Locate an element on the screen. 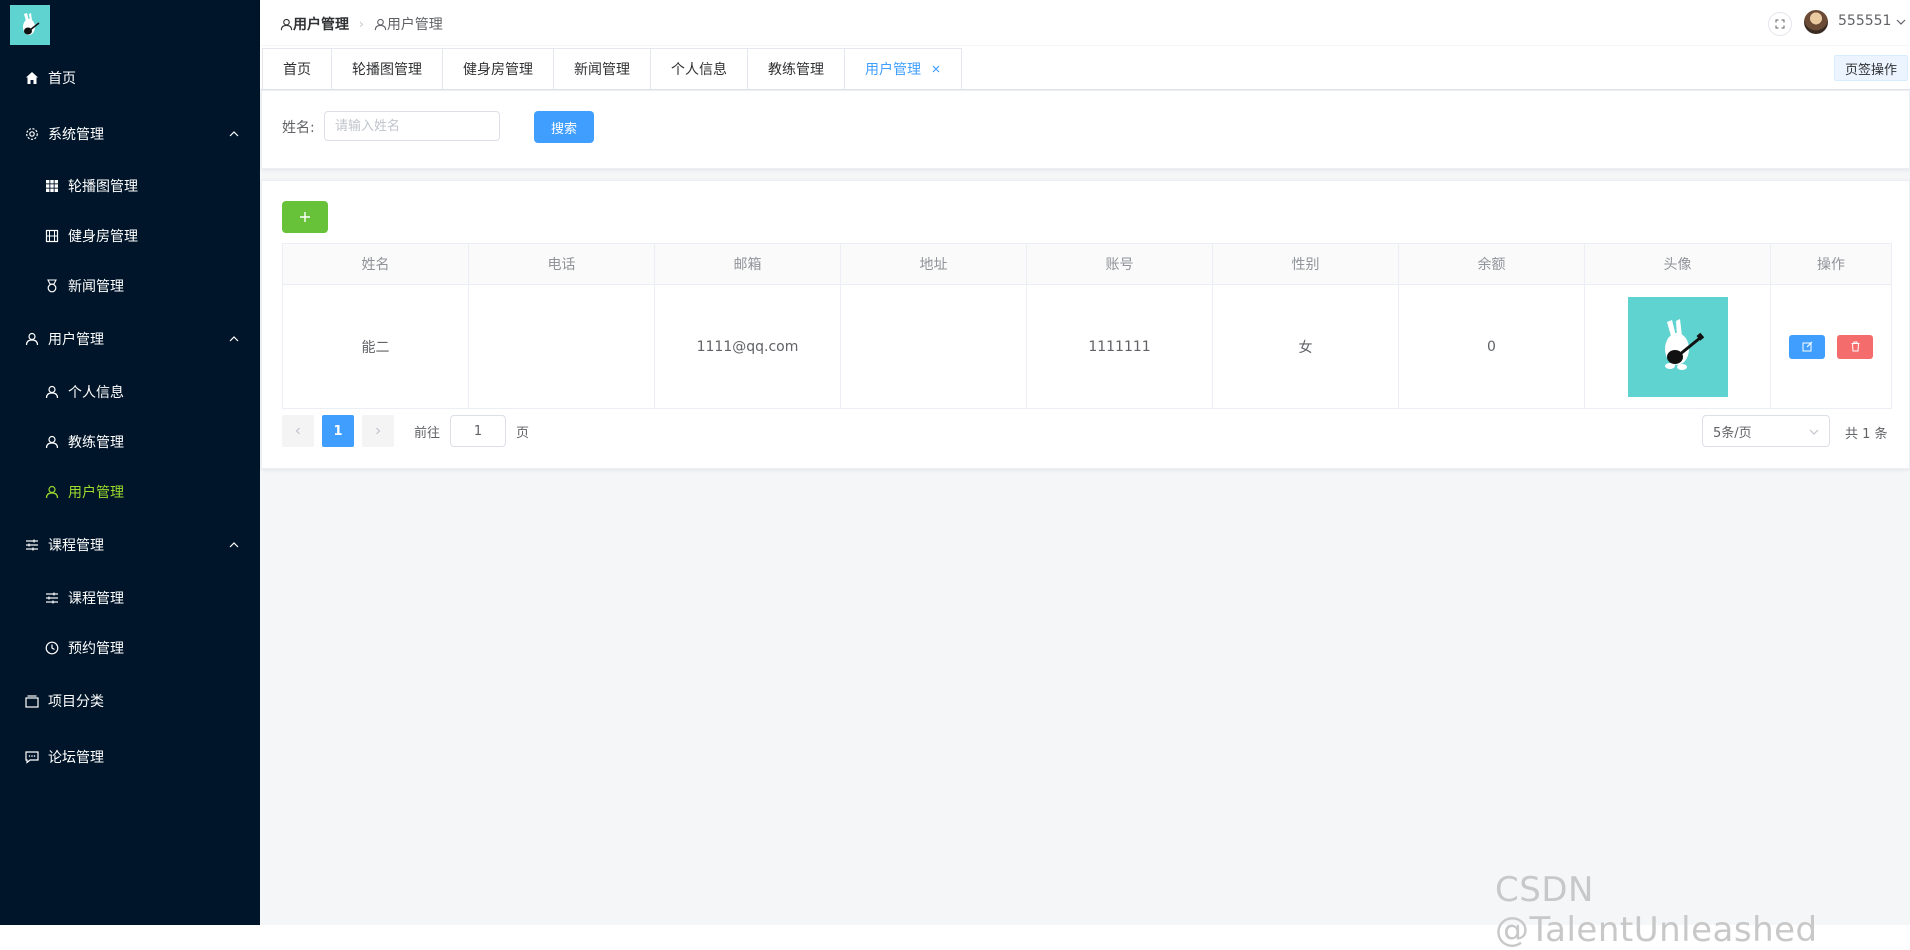 This screenshot has height=950, width=1910. app-logo is located at coordinates (30, 25).